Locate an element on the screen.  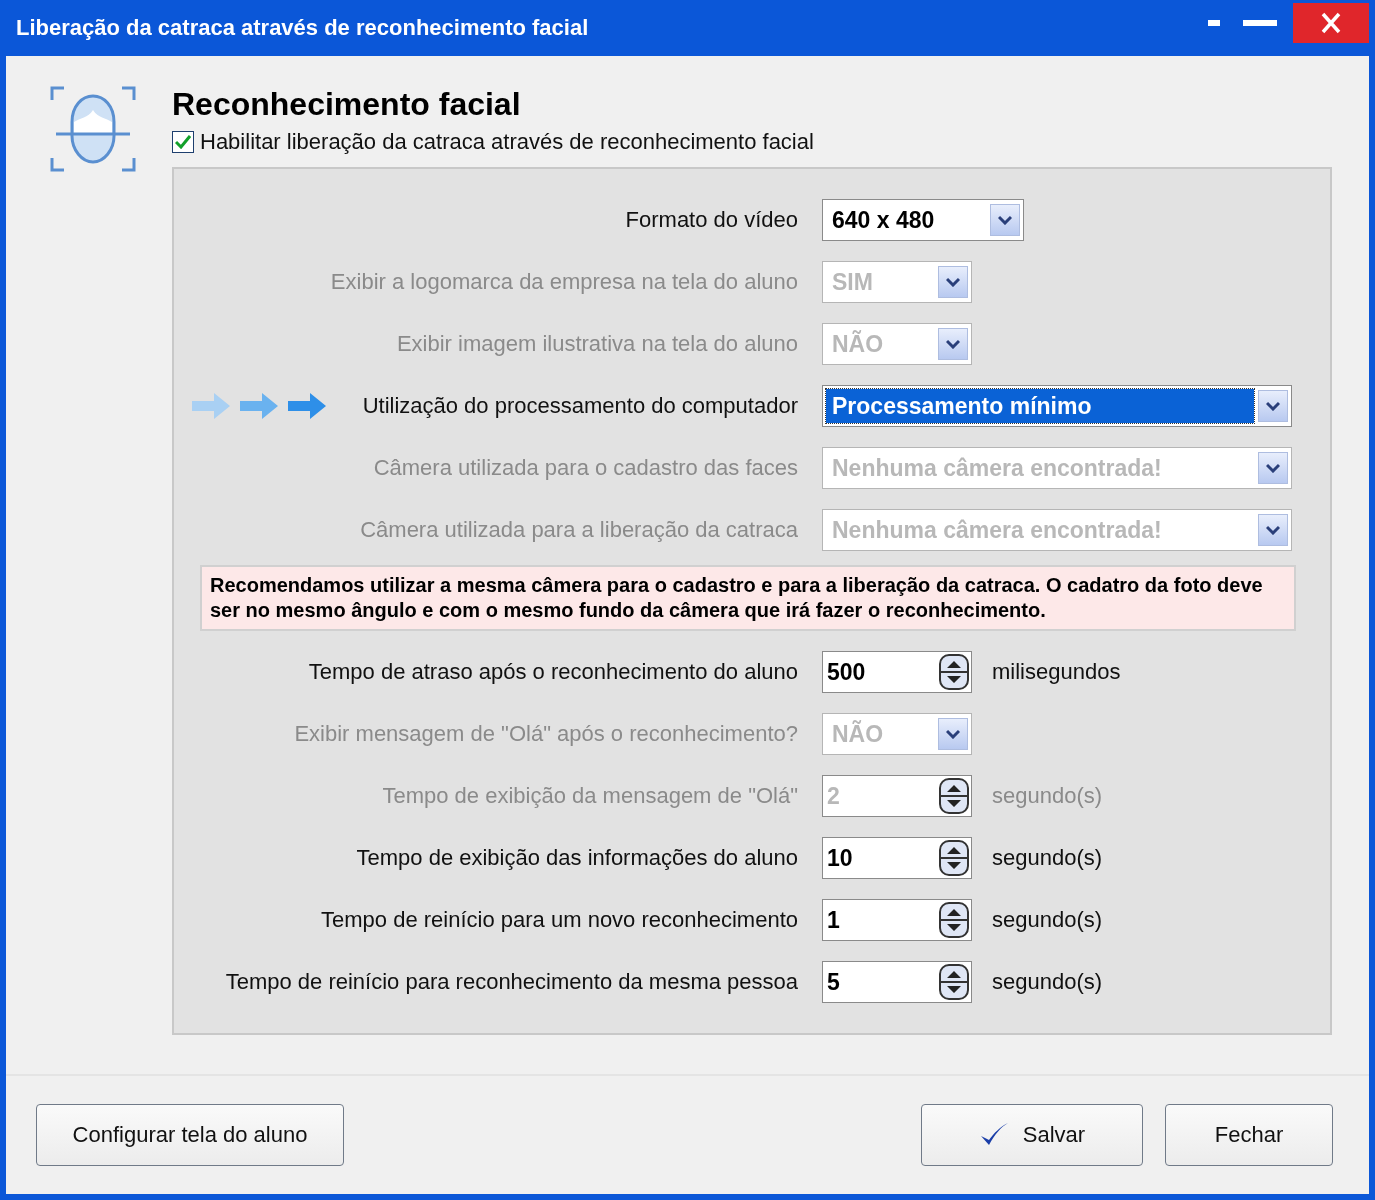
number-field: 10 is located at coordinates (897, 858).